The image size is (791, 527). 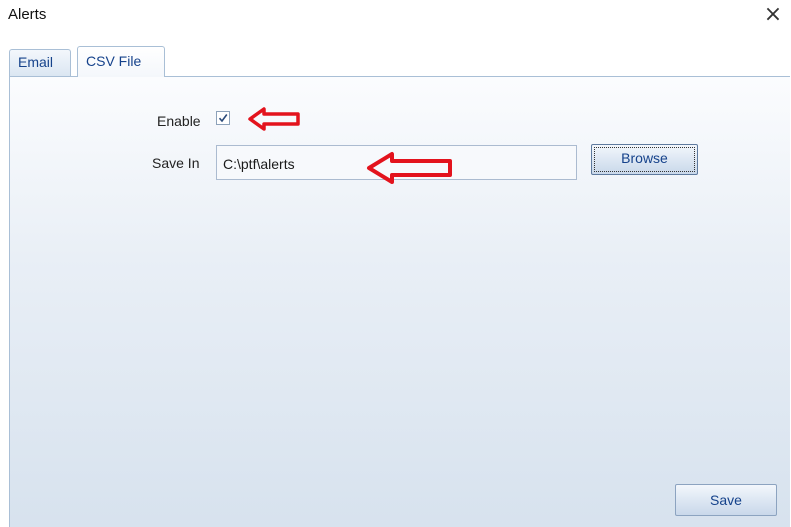 What do you see at coordinates (40, 62) in the screenshot?
I see `tab-email: Email` at bounding box center [40, 62].